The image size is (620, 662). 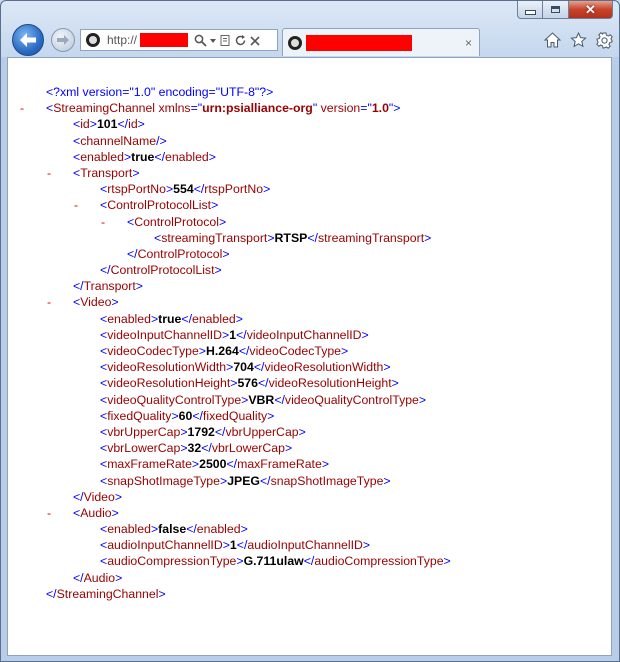 What do you see at coordinates (172, 561) in the screenshot?
I see `tag-name: audioCompressionType` at bounding box center [172, 561].